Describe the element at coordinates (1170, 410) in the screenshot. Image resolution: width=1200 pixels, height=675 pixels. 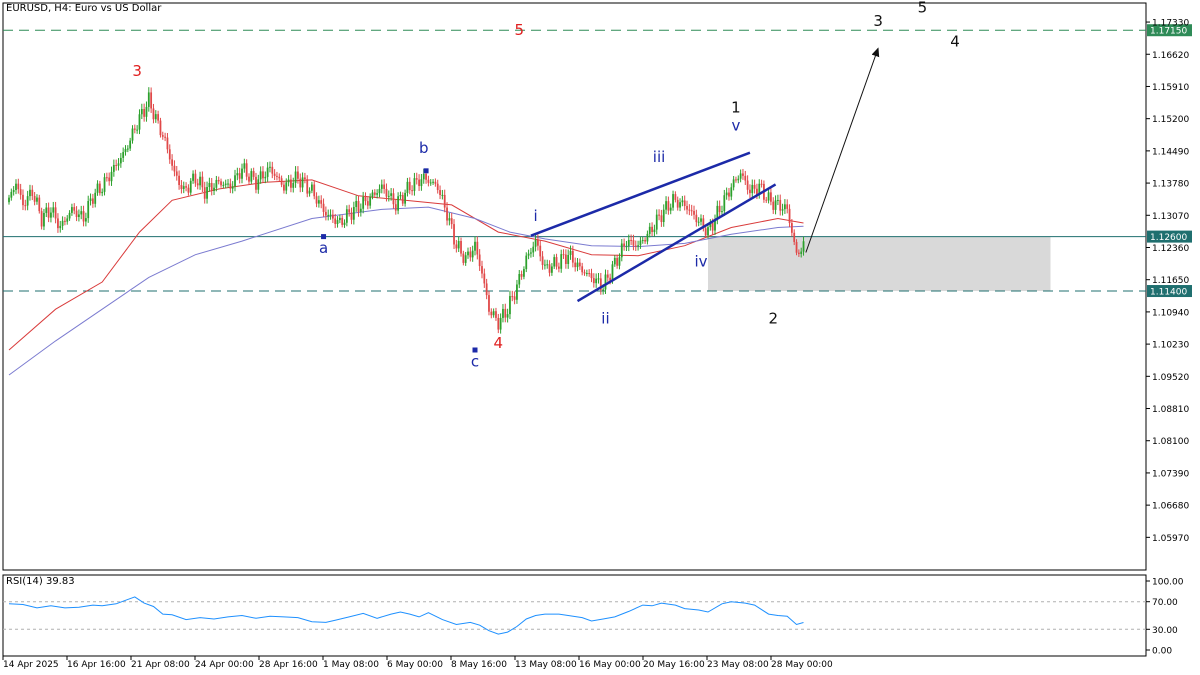
I see `price-tick-label: 1.08810` at that location.